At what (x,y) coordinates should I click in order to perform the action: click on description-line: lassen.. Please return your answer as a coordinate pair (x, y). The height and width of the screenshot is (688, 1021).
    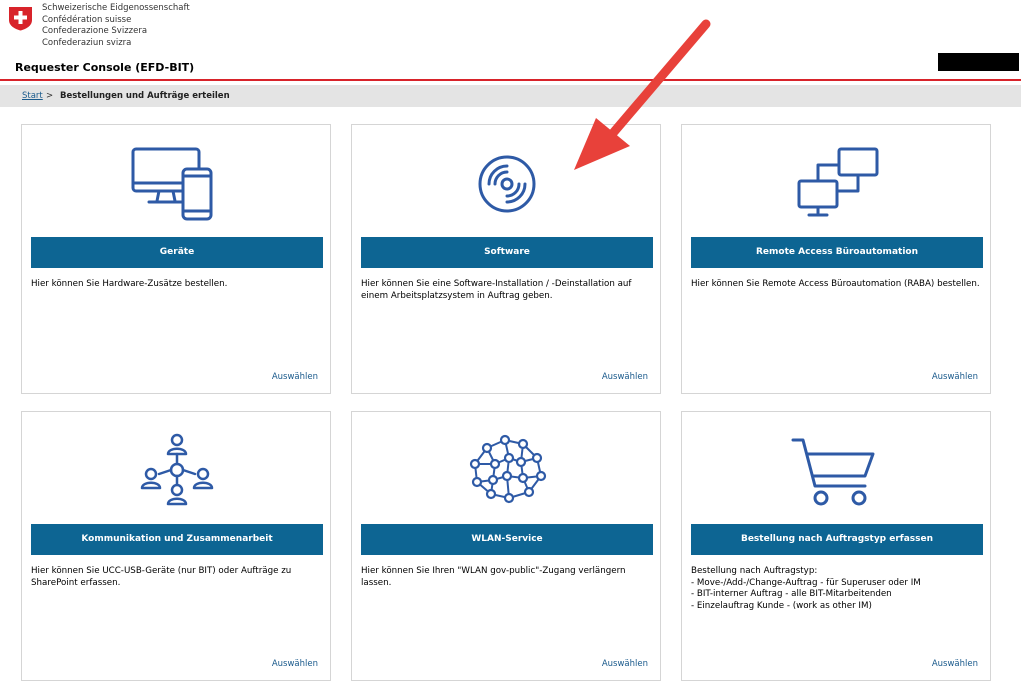
    Looking at the image, I should click on (376, 582).